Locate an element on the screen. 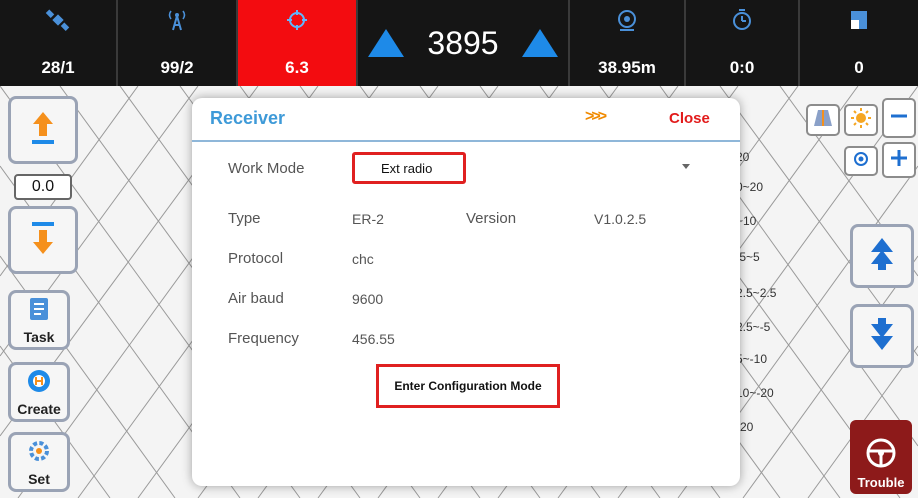  protocol-value: chc is located at coordinates (363, 259).